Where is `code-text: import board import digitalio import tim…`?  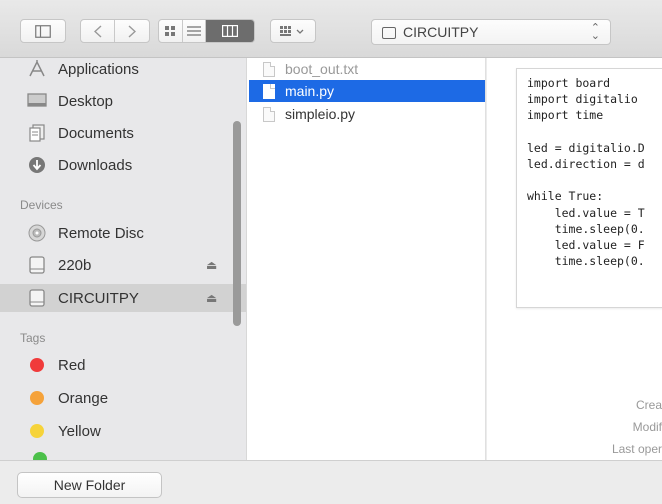
code-text: import board import digitalio import tim… is located at coordinates (586, 172).